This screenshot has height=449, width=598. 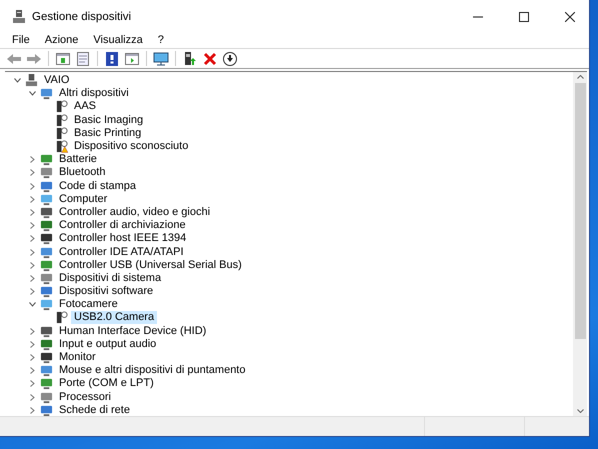 What do you see at coordinates (21, 40) in the screenshot?
I see `menu-item: File` at bounding box center [21, 40].